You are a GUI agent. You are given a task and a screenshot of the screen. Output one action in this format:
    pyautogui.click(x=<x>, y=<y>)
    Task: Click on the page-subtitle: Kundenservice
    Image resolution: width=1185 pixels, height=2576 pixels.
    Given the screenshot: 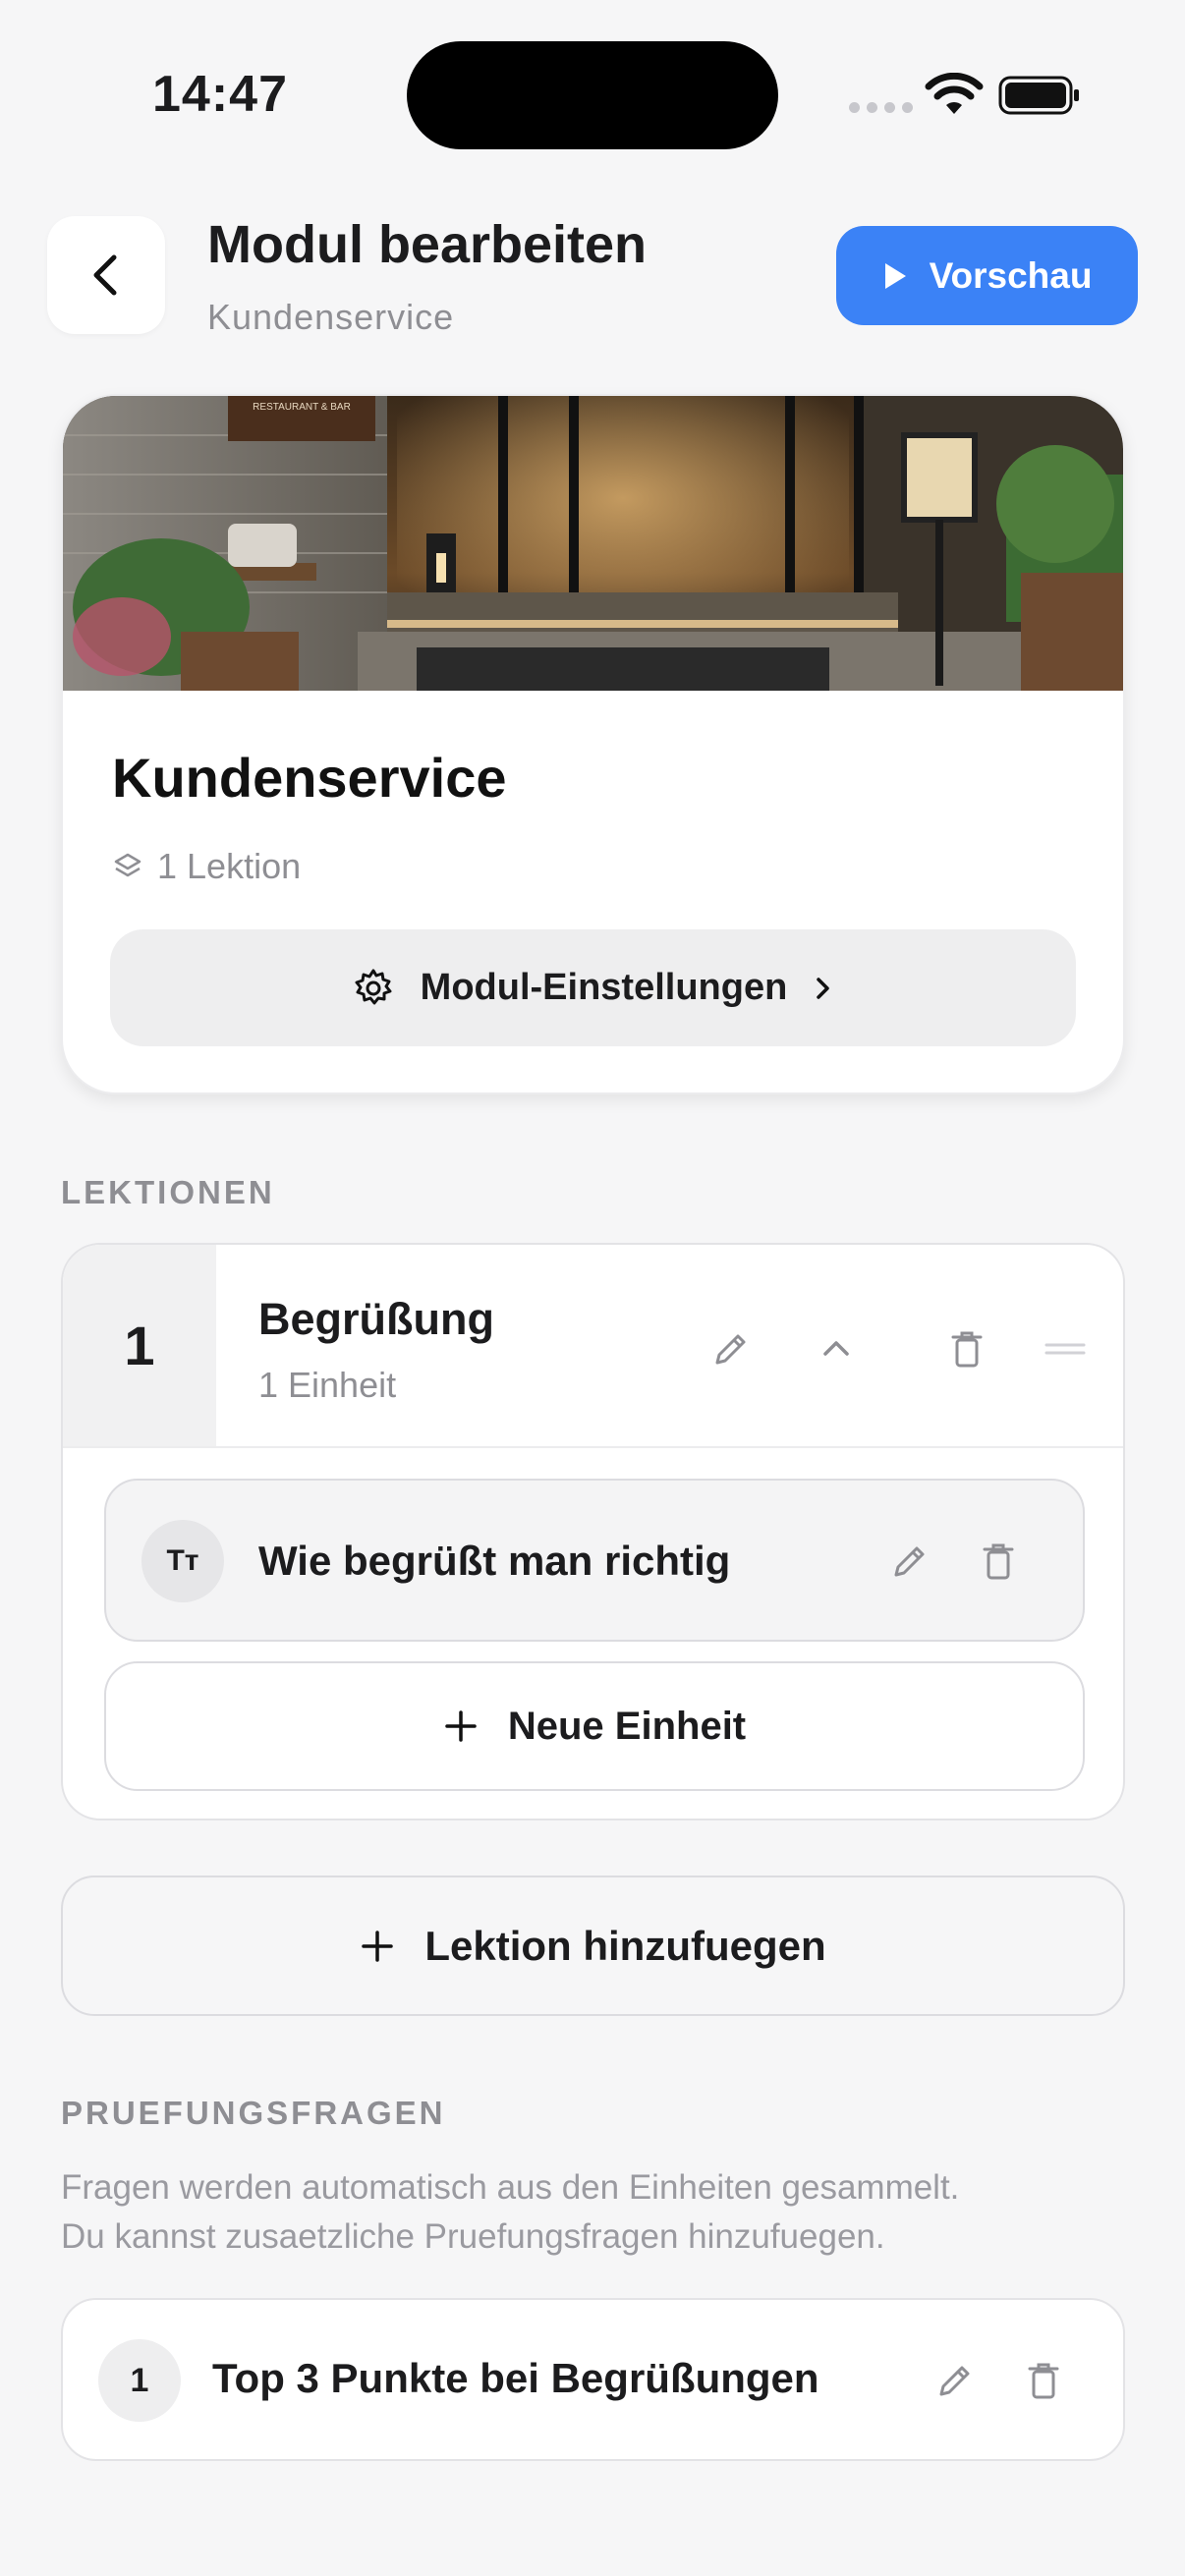 What is the action you would take?
    pyautogui.click(x=331, y=317)
    